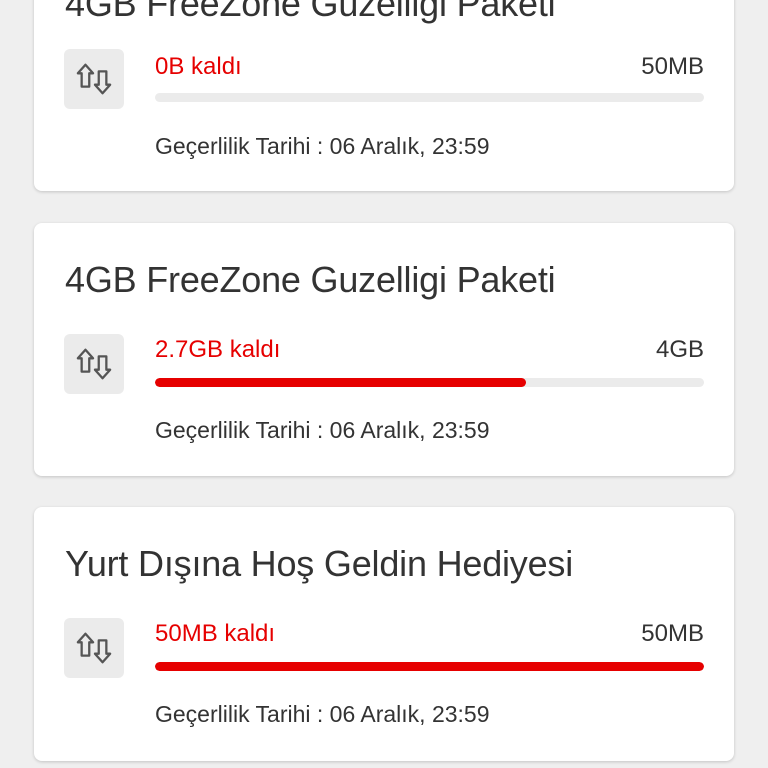  I want to click on remaining-amount: 0B kaldı, so click(198, 66).